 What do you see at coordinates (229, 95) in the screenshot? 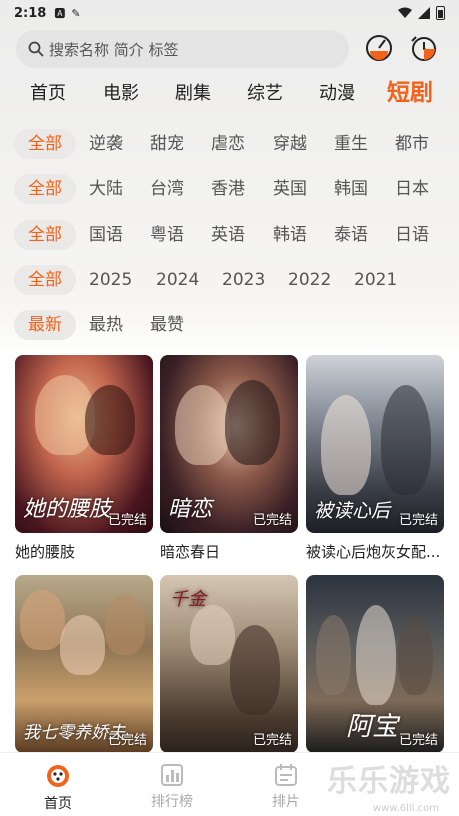
I see `category-tabs: 首页 电影 剧集 综艺 动漫 短剧` at bounding box center [229, 95].